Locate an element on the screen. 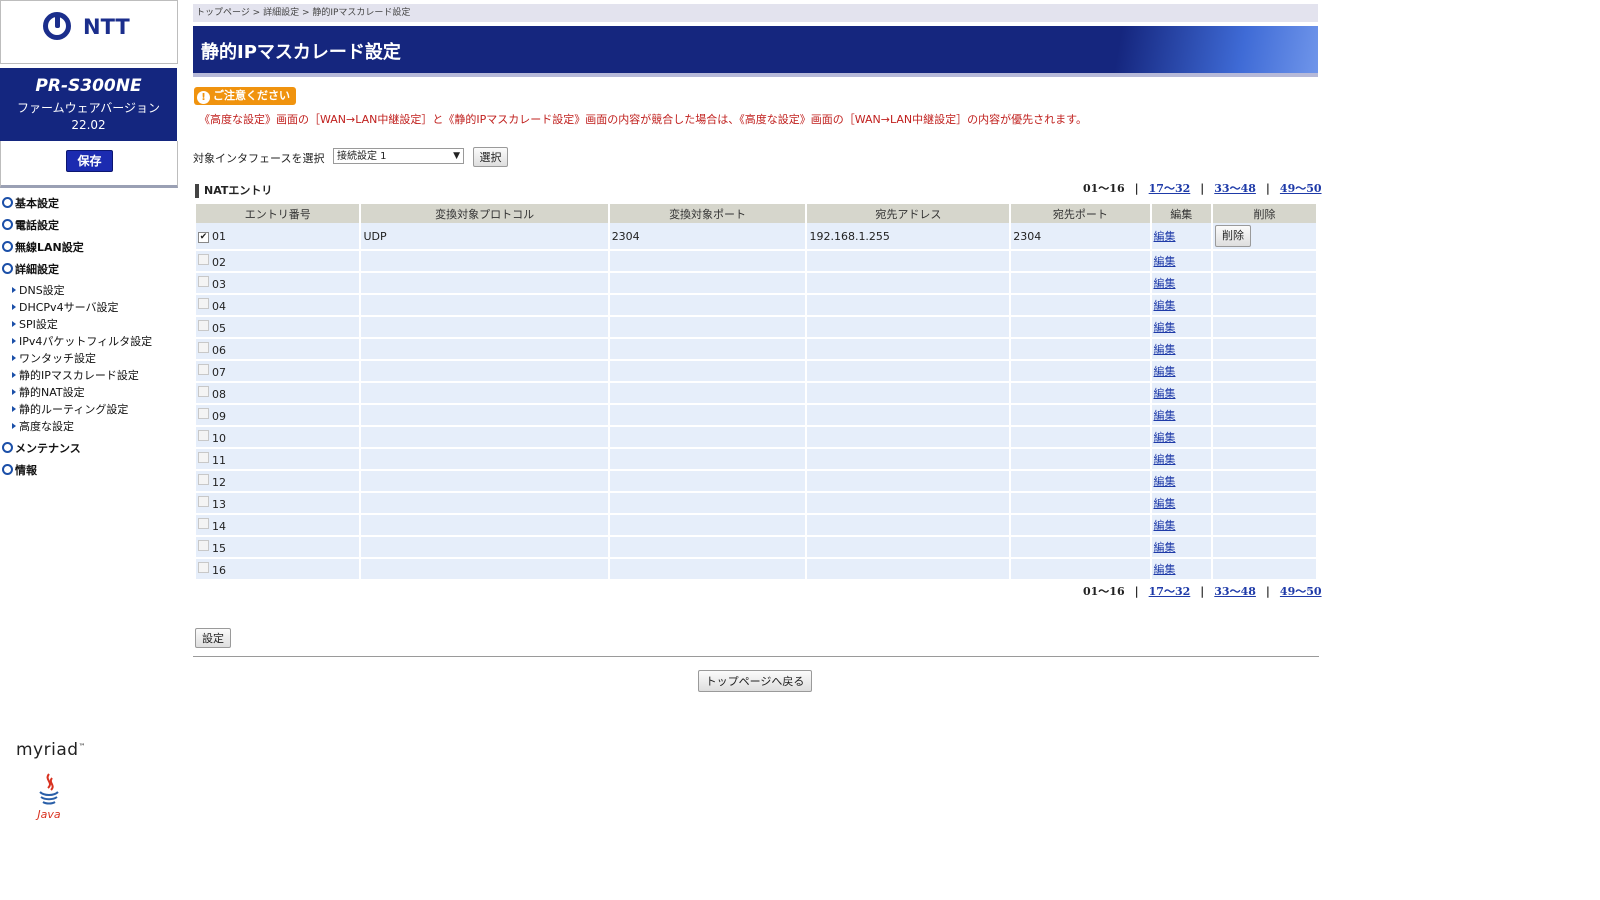  interface-select: 接続設定 1 ▼ is located at coordinates (398, 156).